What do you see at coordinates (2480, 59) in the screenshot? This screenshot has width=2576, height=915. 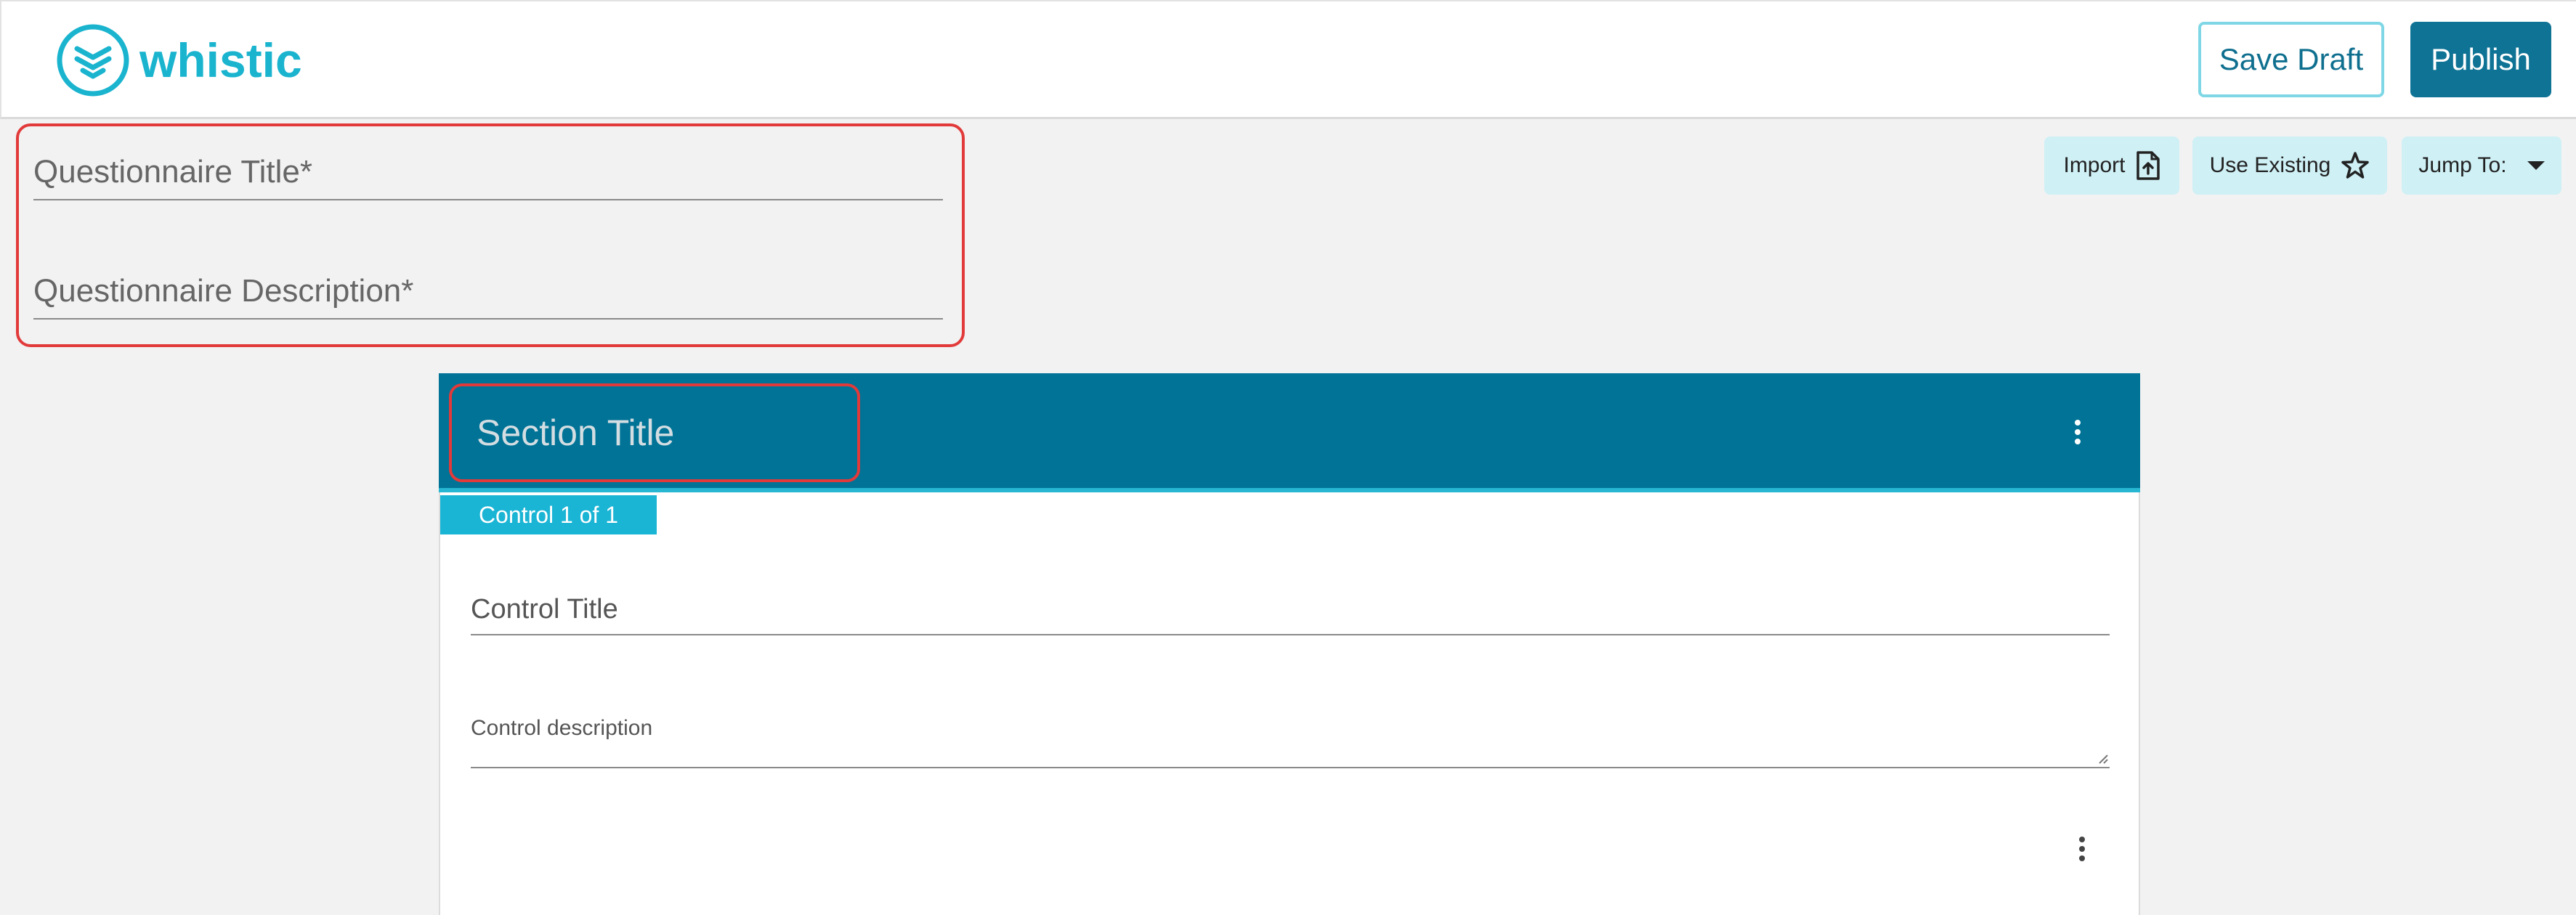 I see `publish-button: Publish` at bounding box center [2480, 59].